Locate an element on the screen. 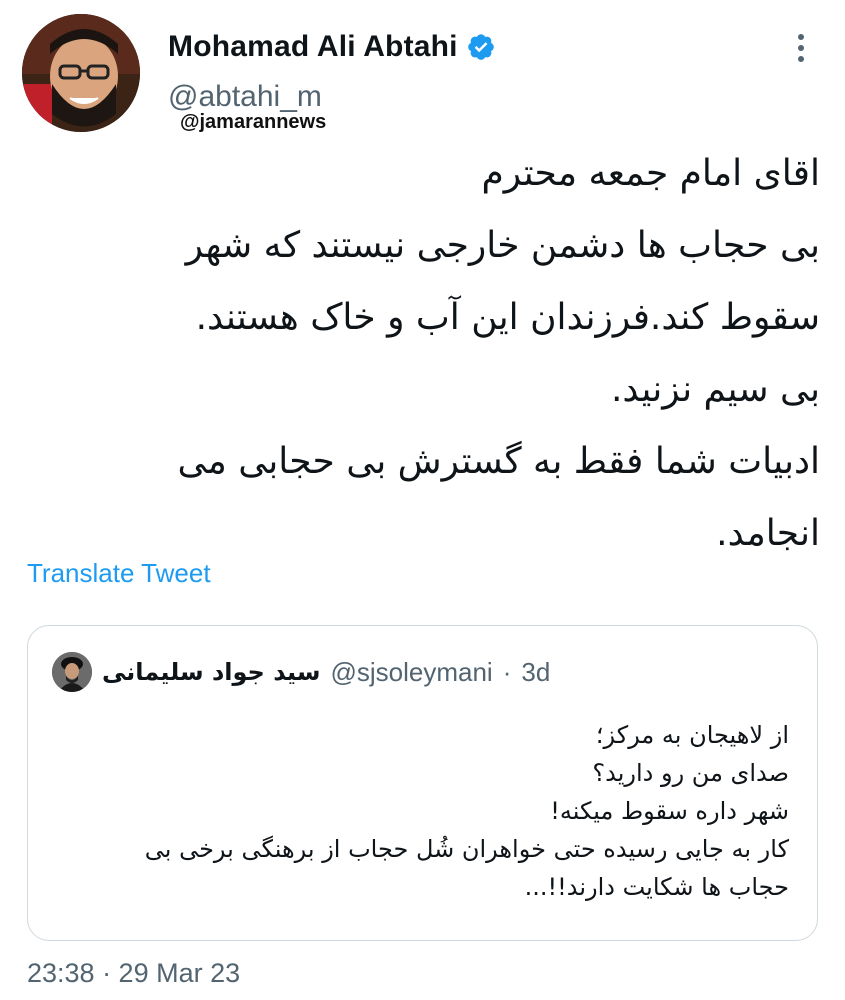 The height and width of the screenshot is (1000, 845). quoted-author-name: سید جواد سلیمانی is located at coordinates (211, 672).